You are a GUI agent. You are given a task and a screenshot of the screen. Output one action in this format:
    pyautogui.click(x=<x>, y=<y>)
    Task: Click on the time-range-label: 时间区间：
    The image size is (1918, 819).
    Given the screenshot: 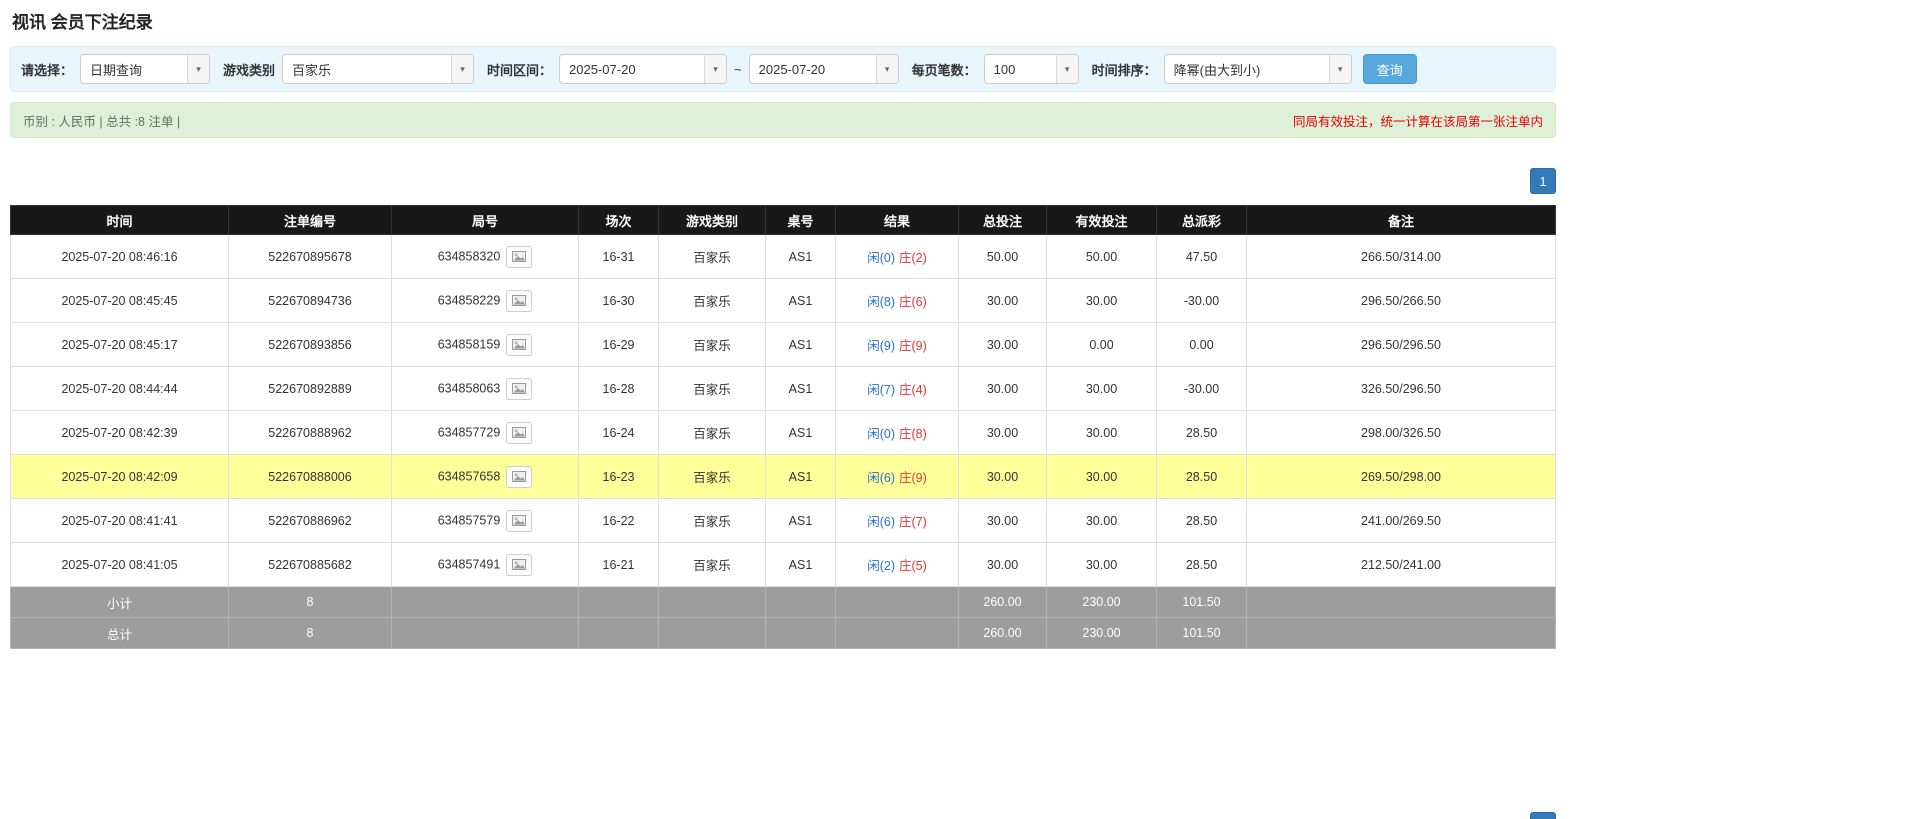 What is the action you would take?
    pyautogui.click(x=520, y=70)
    